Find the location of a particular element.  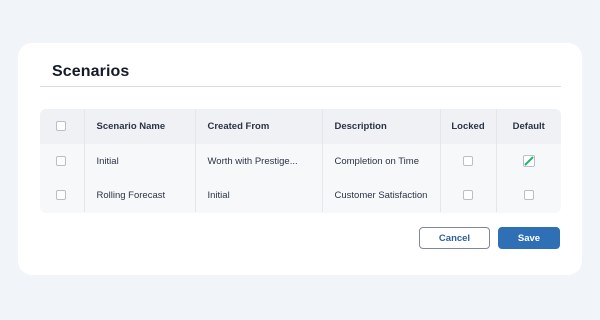

cancel-button: Cancel is located at coordinates (454, 238).